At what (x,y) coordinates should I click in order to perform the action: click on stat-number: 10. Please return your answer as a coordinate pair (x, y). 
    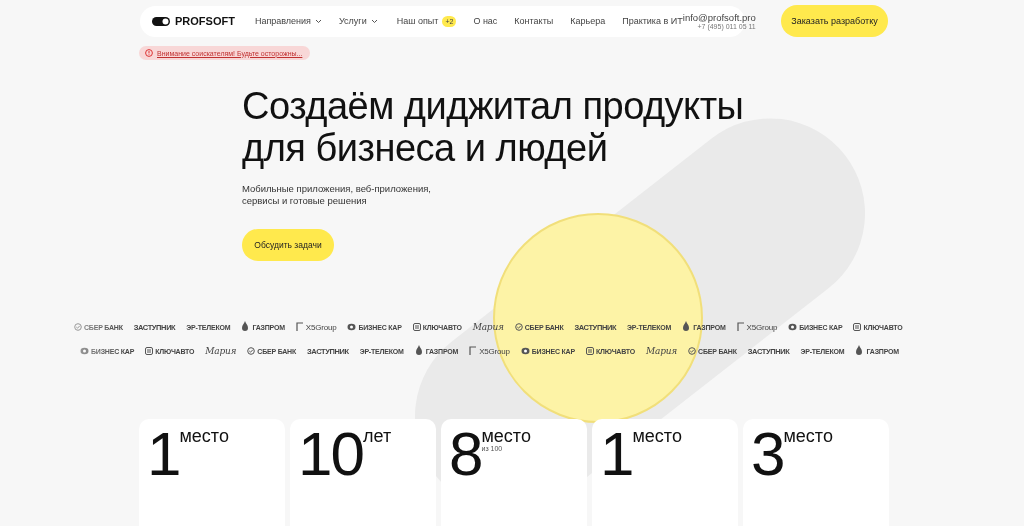
    Looking at the image, I should click on (330, 454).